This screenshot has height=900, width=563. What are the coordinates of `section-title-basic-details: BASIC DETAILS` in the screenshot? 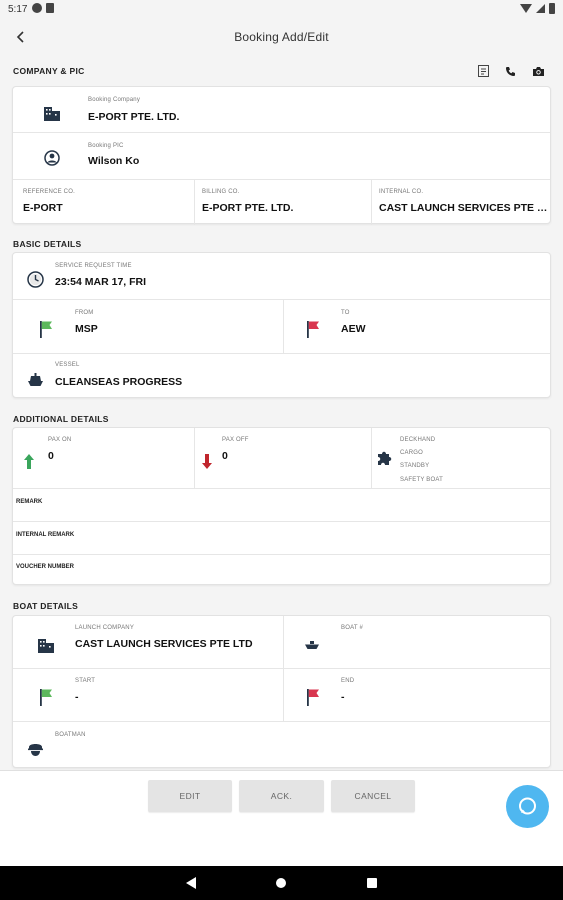 It's located at (47, 244).